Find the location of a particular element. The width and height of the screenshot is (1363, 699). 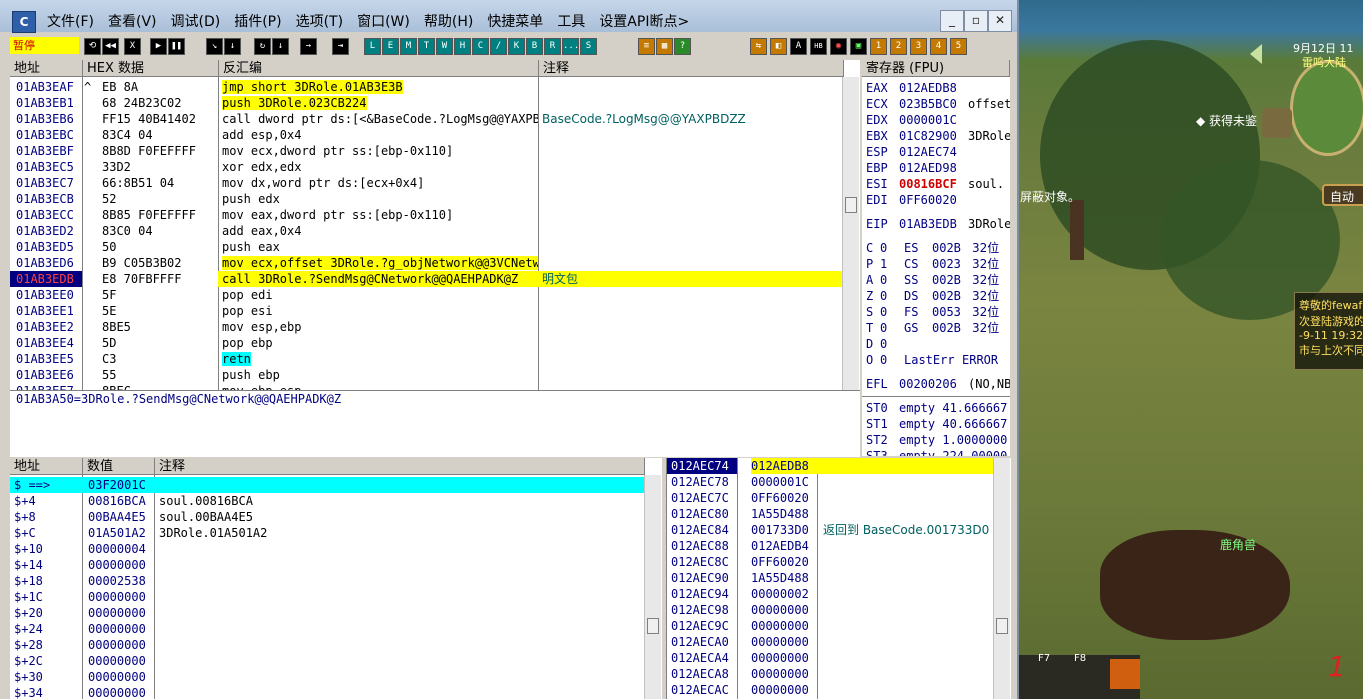

address-cell: 01AB3EE6 is located at coordinates (48, 375).